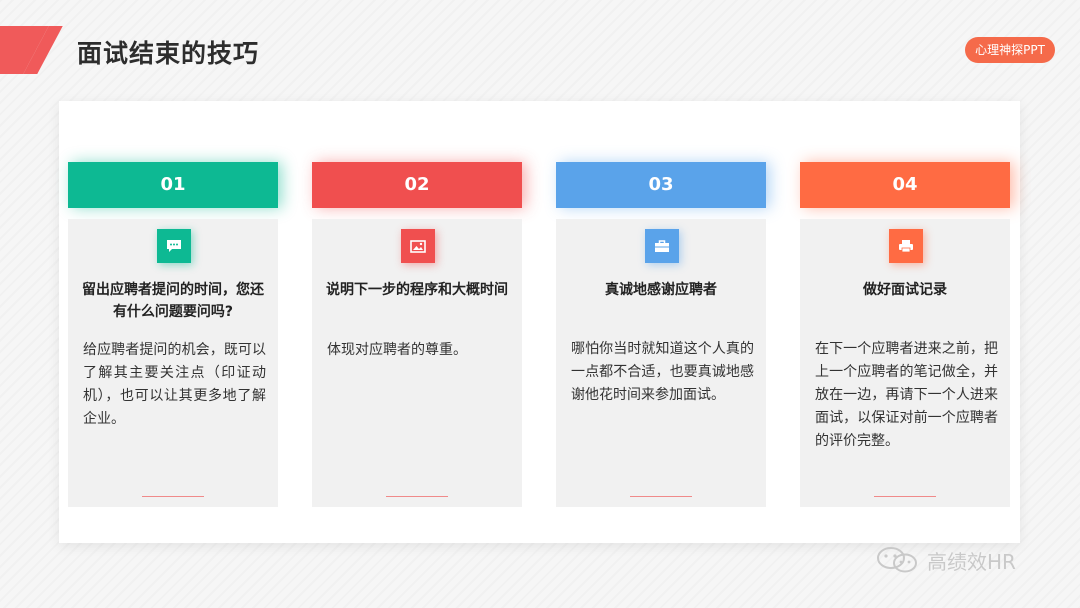 This screenshot has width=1080, height=608. Describe the element at coordinates (661, 290) in the screenshot. I see `step-heading: 真诚地感谢应聘者` at that location.